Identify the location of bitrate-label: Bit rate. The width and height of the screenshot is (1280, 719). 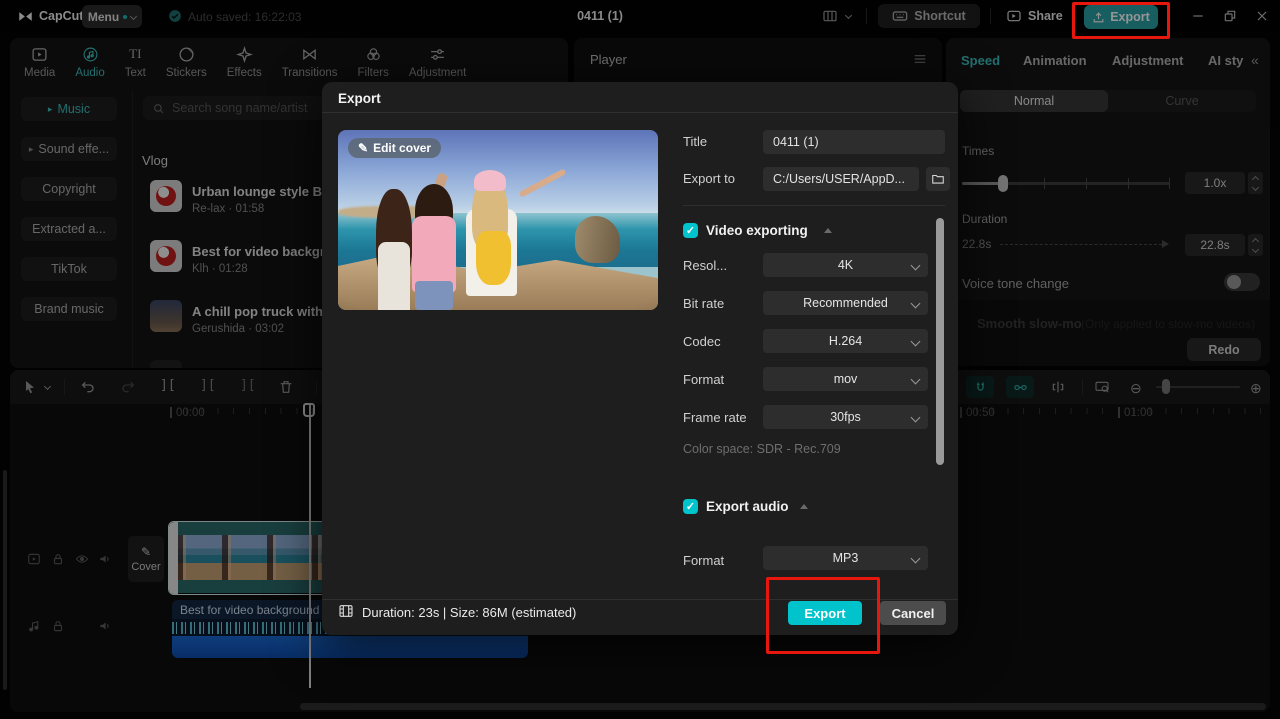
(704, 303).